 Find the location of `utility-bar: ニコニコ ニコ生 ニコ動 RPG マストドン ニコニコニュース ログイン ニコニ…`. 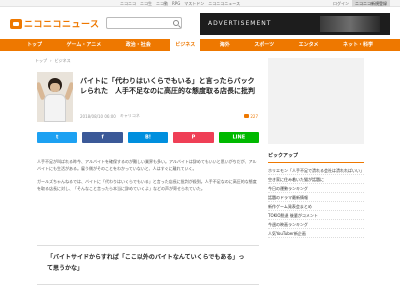

utility-bar: ニコニコ ニコ生 ニコ動 RPG マストドン ニコニコニュース ログイン ニコニ… is located at coordinates (200, 3).